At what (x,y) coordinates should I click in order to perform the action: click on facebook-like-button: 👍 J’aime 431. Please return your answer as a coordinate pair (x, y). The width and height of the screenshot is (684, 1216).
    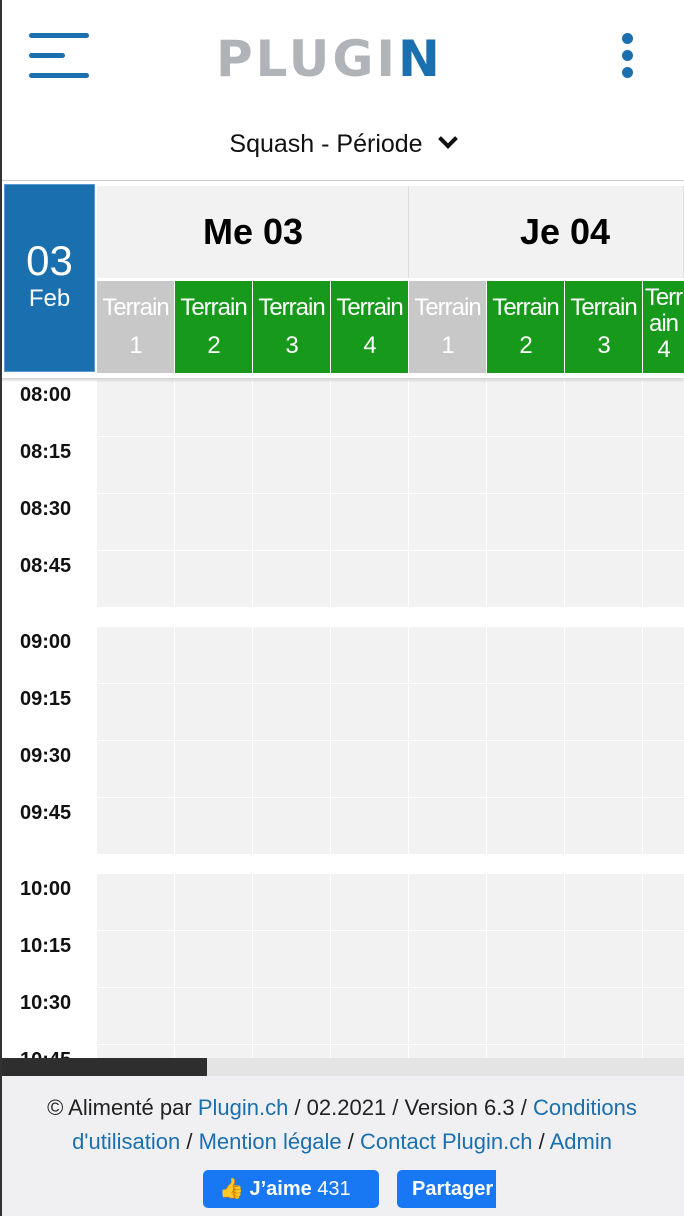
    Looking at the image, I should click on (291, 1189).